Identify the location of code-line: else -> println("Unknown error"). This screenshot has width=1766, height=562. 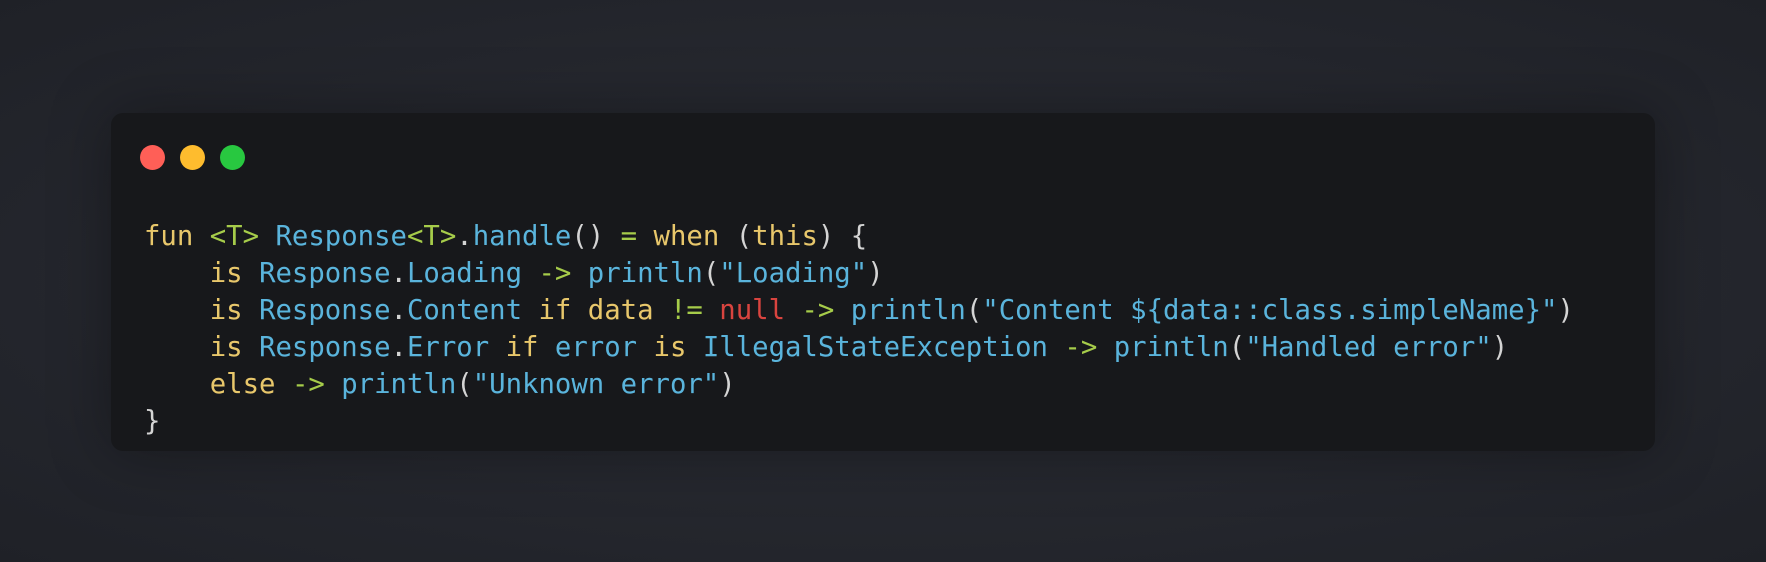
(859, 384).